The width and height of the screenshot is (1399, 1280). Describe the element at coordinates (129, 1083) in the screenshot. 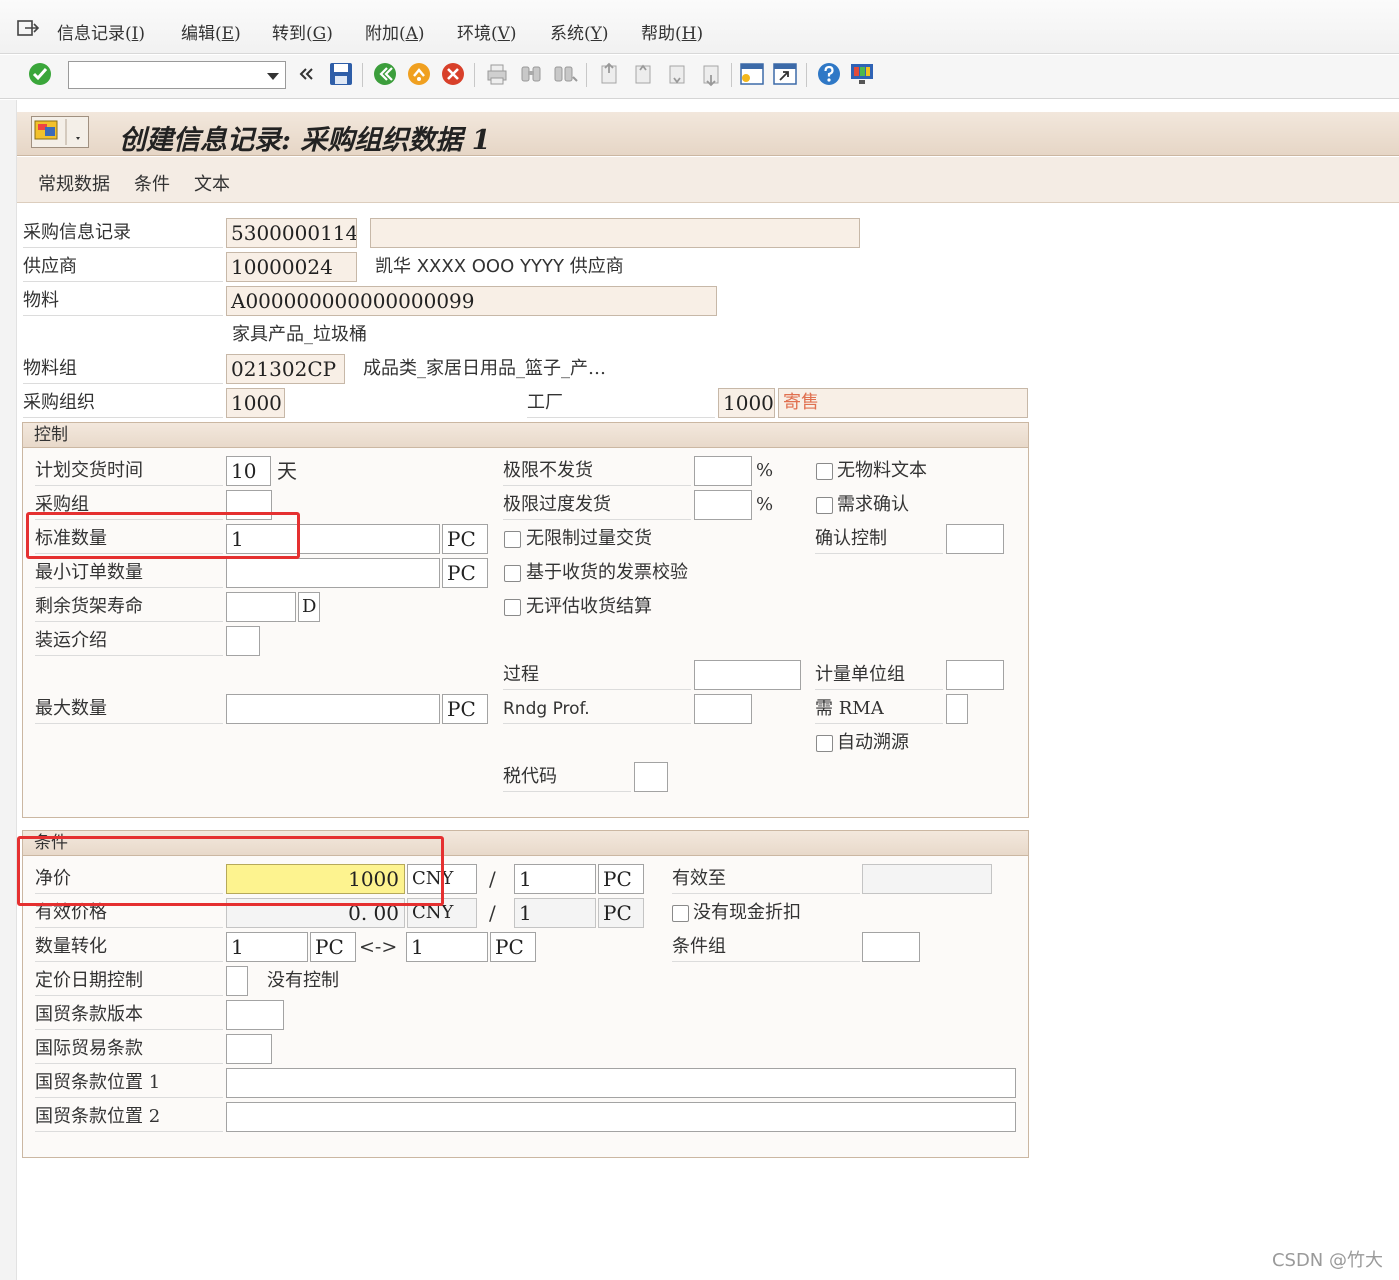

I see `incoterms-location-1-label: 国贸条款位置 1` at that location.